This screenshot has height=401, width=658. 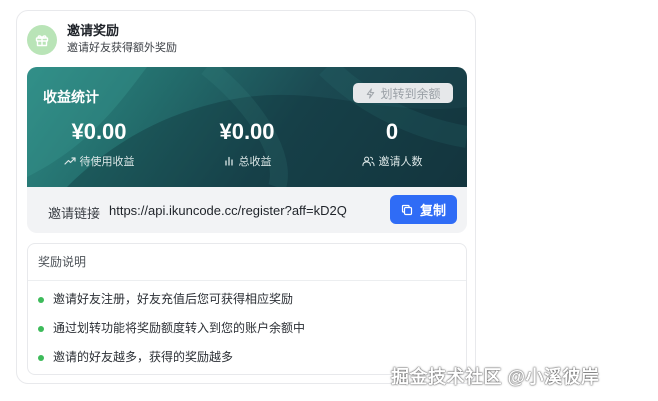 I want to click on copy-icon, so click(x=407, y=209).